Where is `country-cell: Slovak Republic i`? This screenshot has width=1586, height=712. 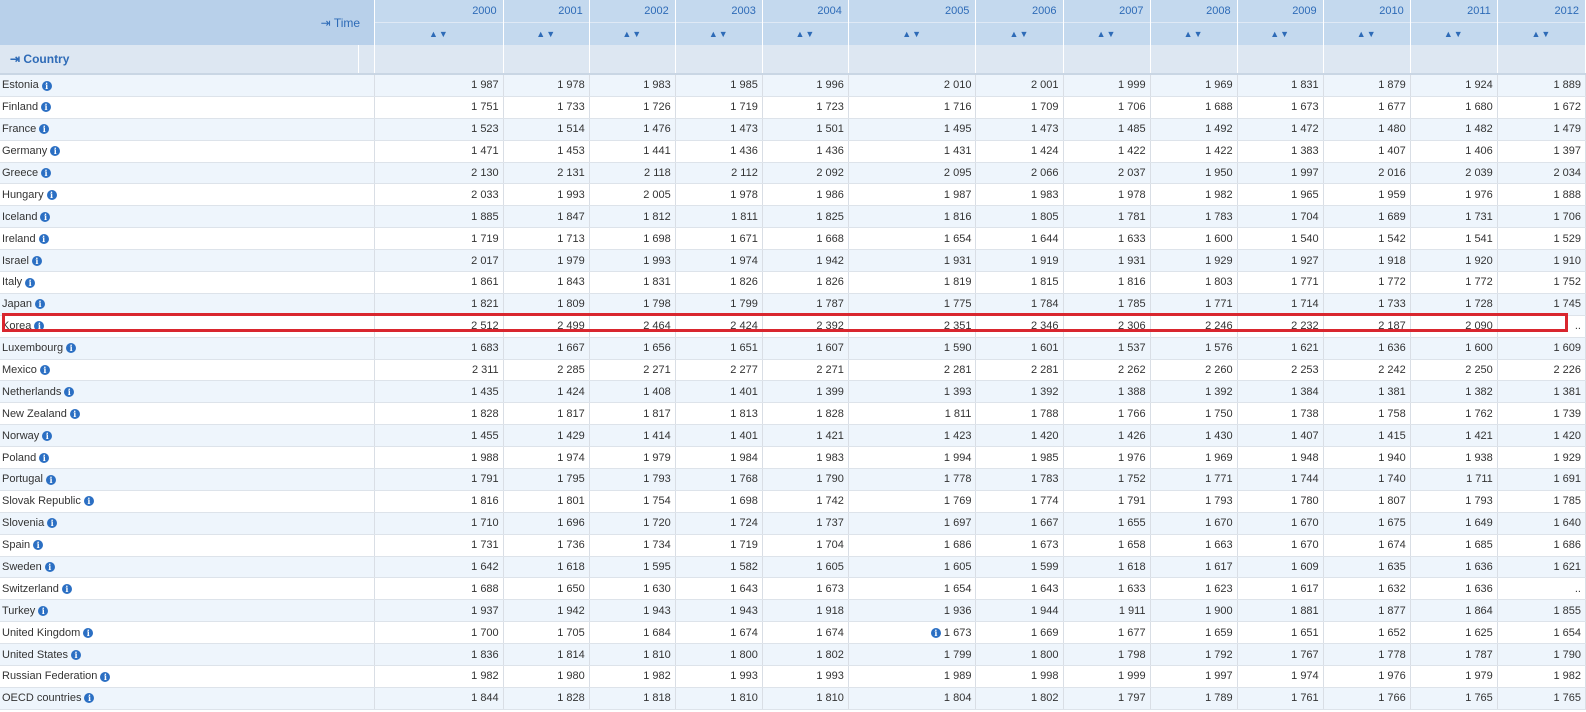 country-cell: Slovak Republic i is located at coordinates (179, 501).